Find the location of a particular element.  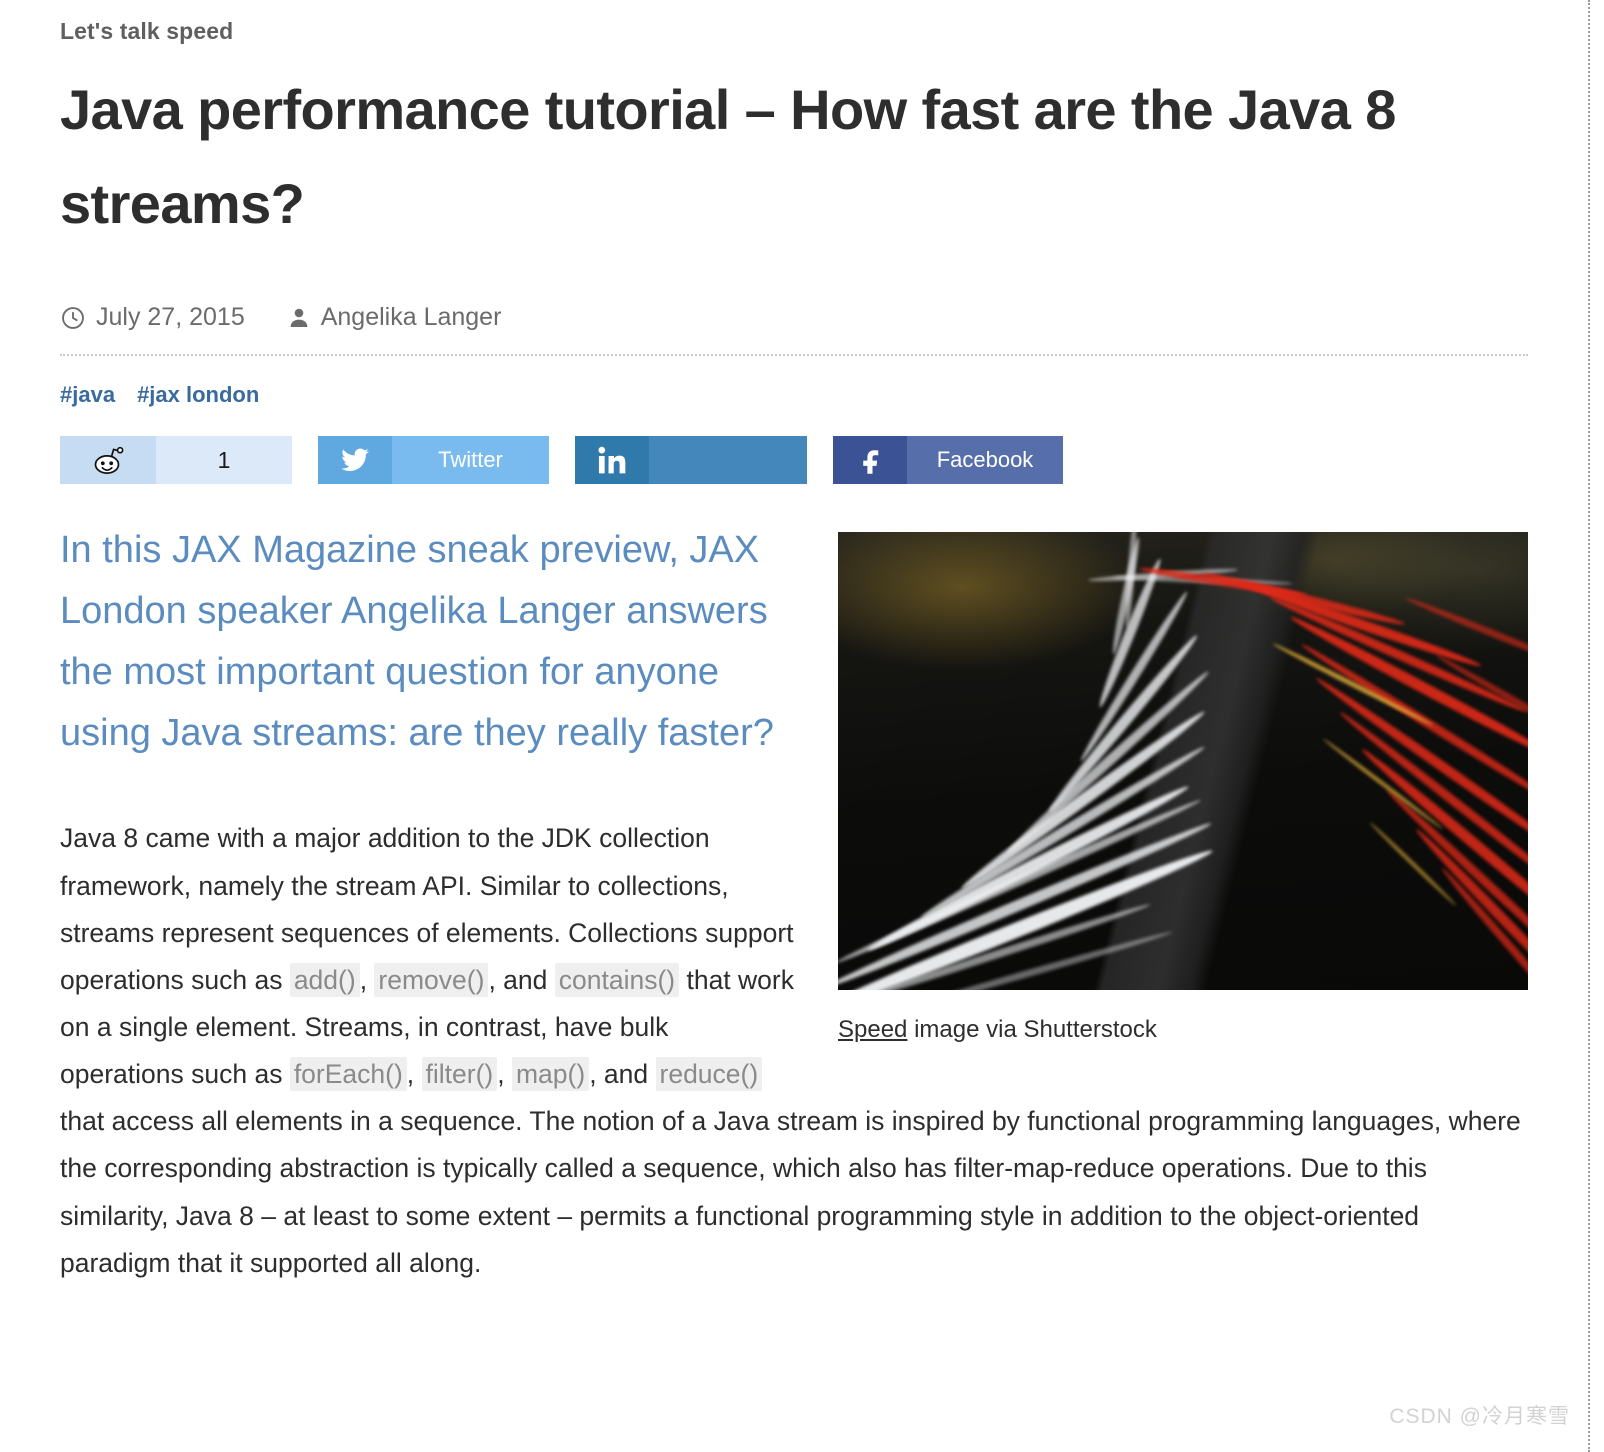

inline-code: contains() is located at coordinates (617, 979).